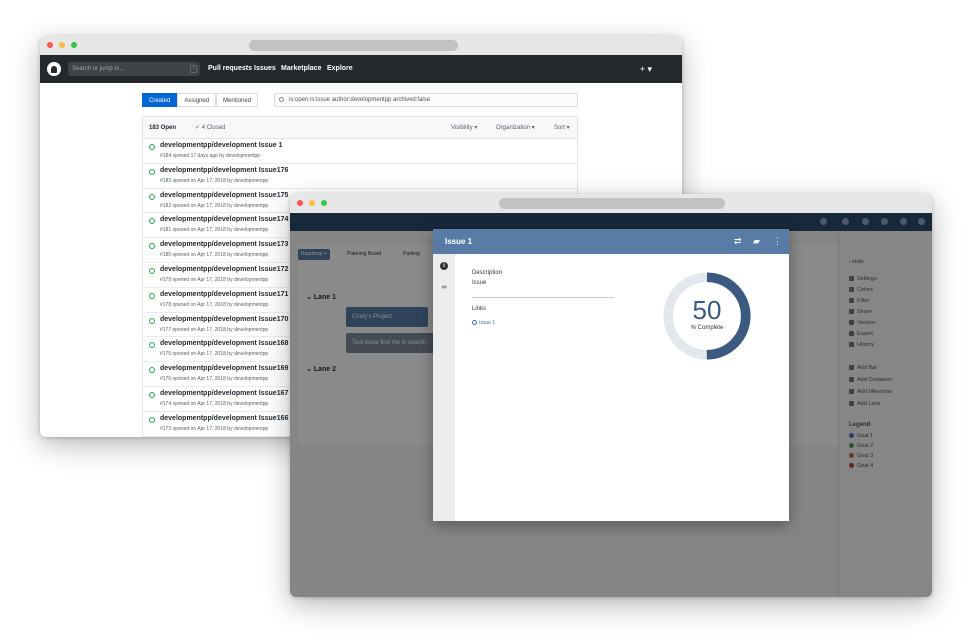  What do you see at coordinates (224, 393) in the screenshot?
I see `issue-title: developmentpp/development Issue167` at bounding box center [224, 393].